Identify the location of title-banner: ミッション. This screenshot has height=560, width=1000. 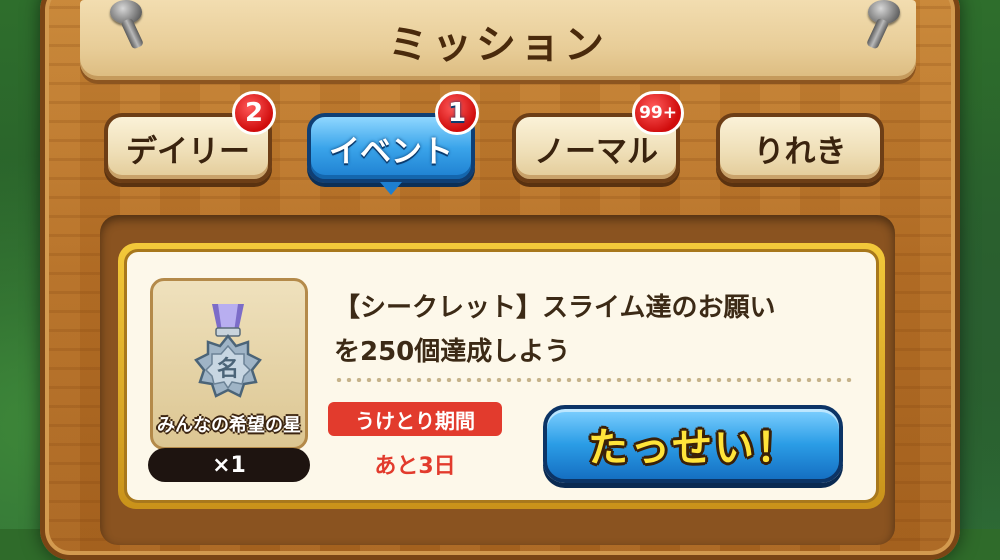
(498, 40).